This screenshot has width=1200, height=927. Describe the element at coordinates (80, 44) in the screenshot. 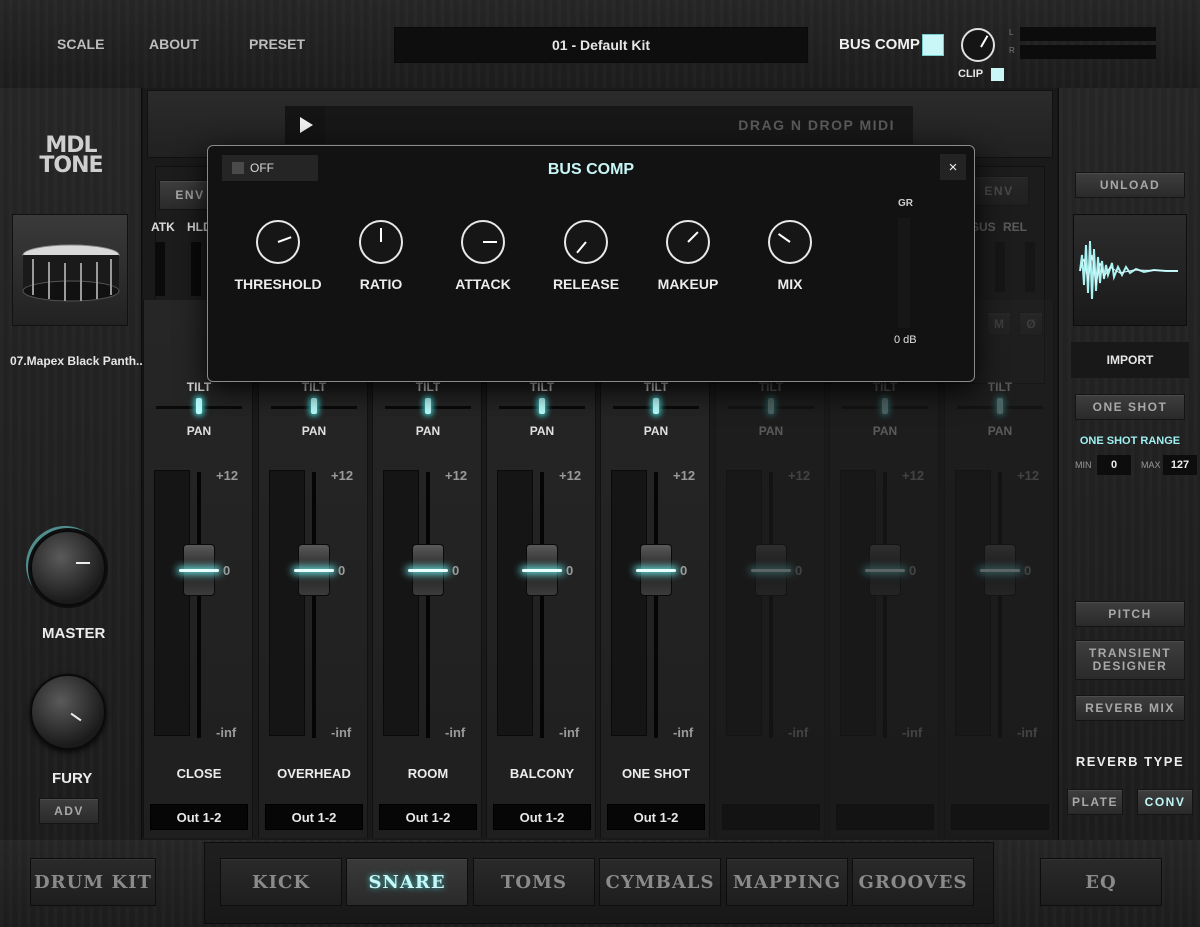

I see `scale-menu: SCALE` at that location.